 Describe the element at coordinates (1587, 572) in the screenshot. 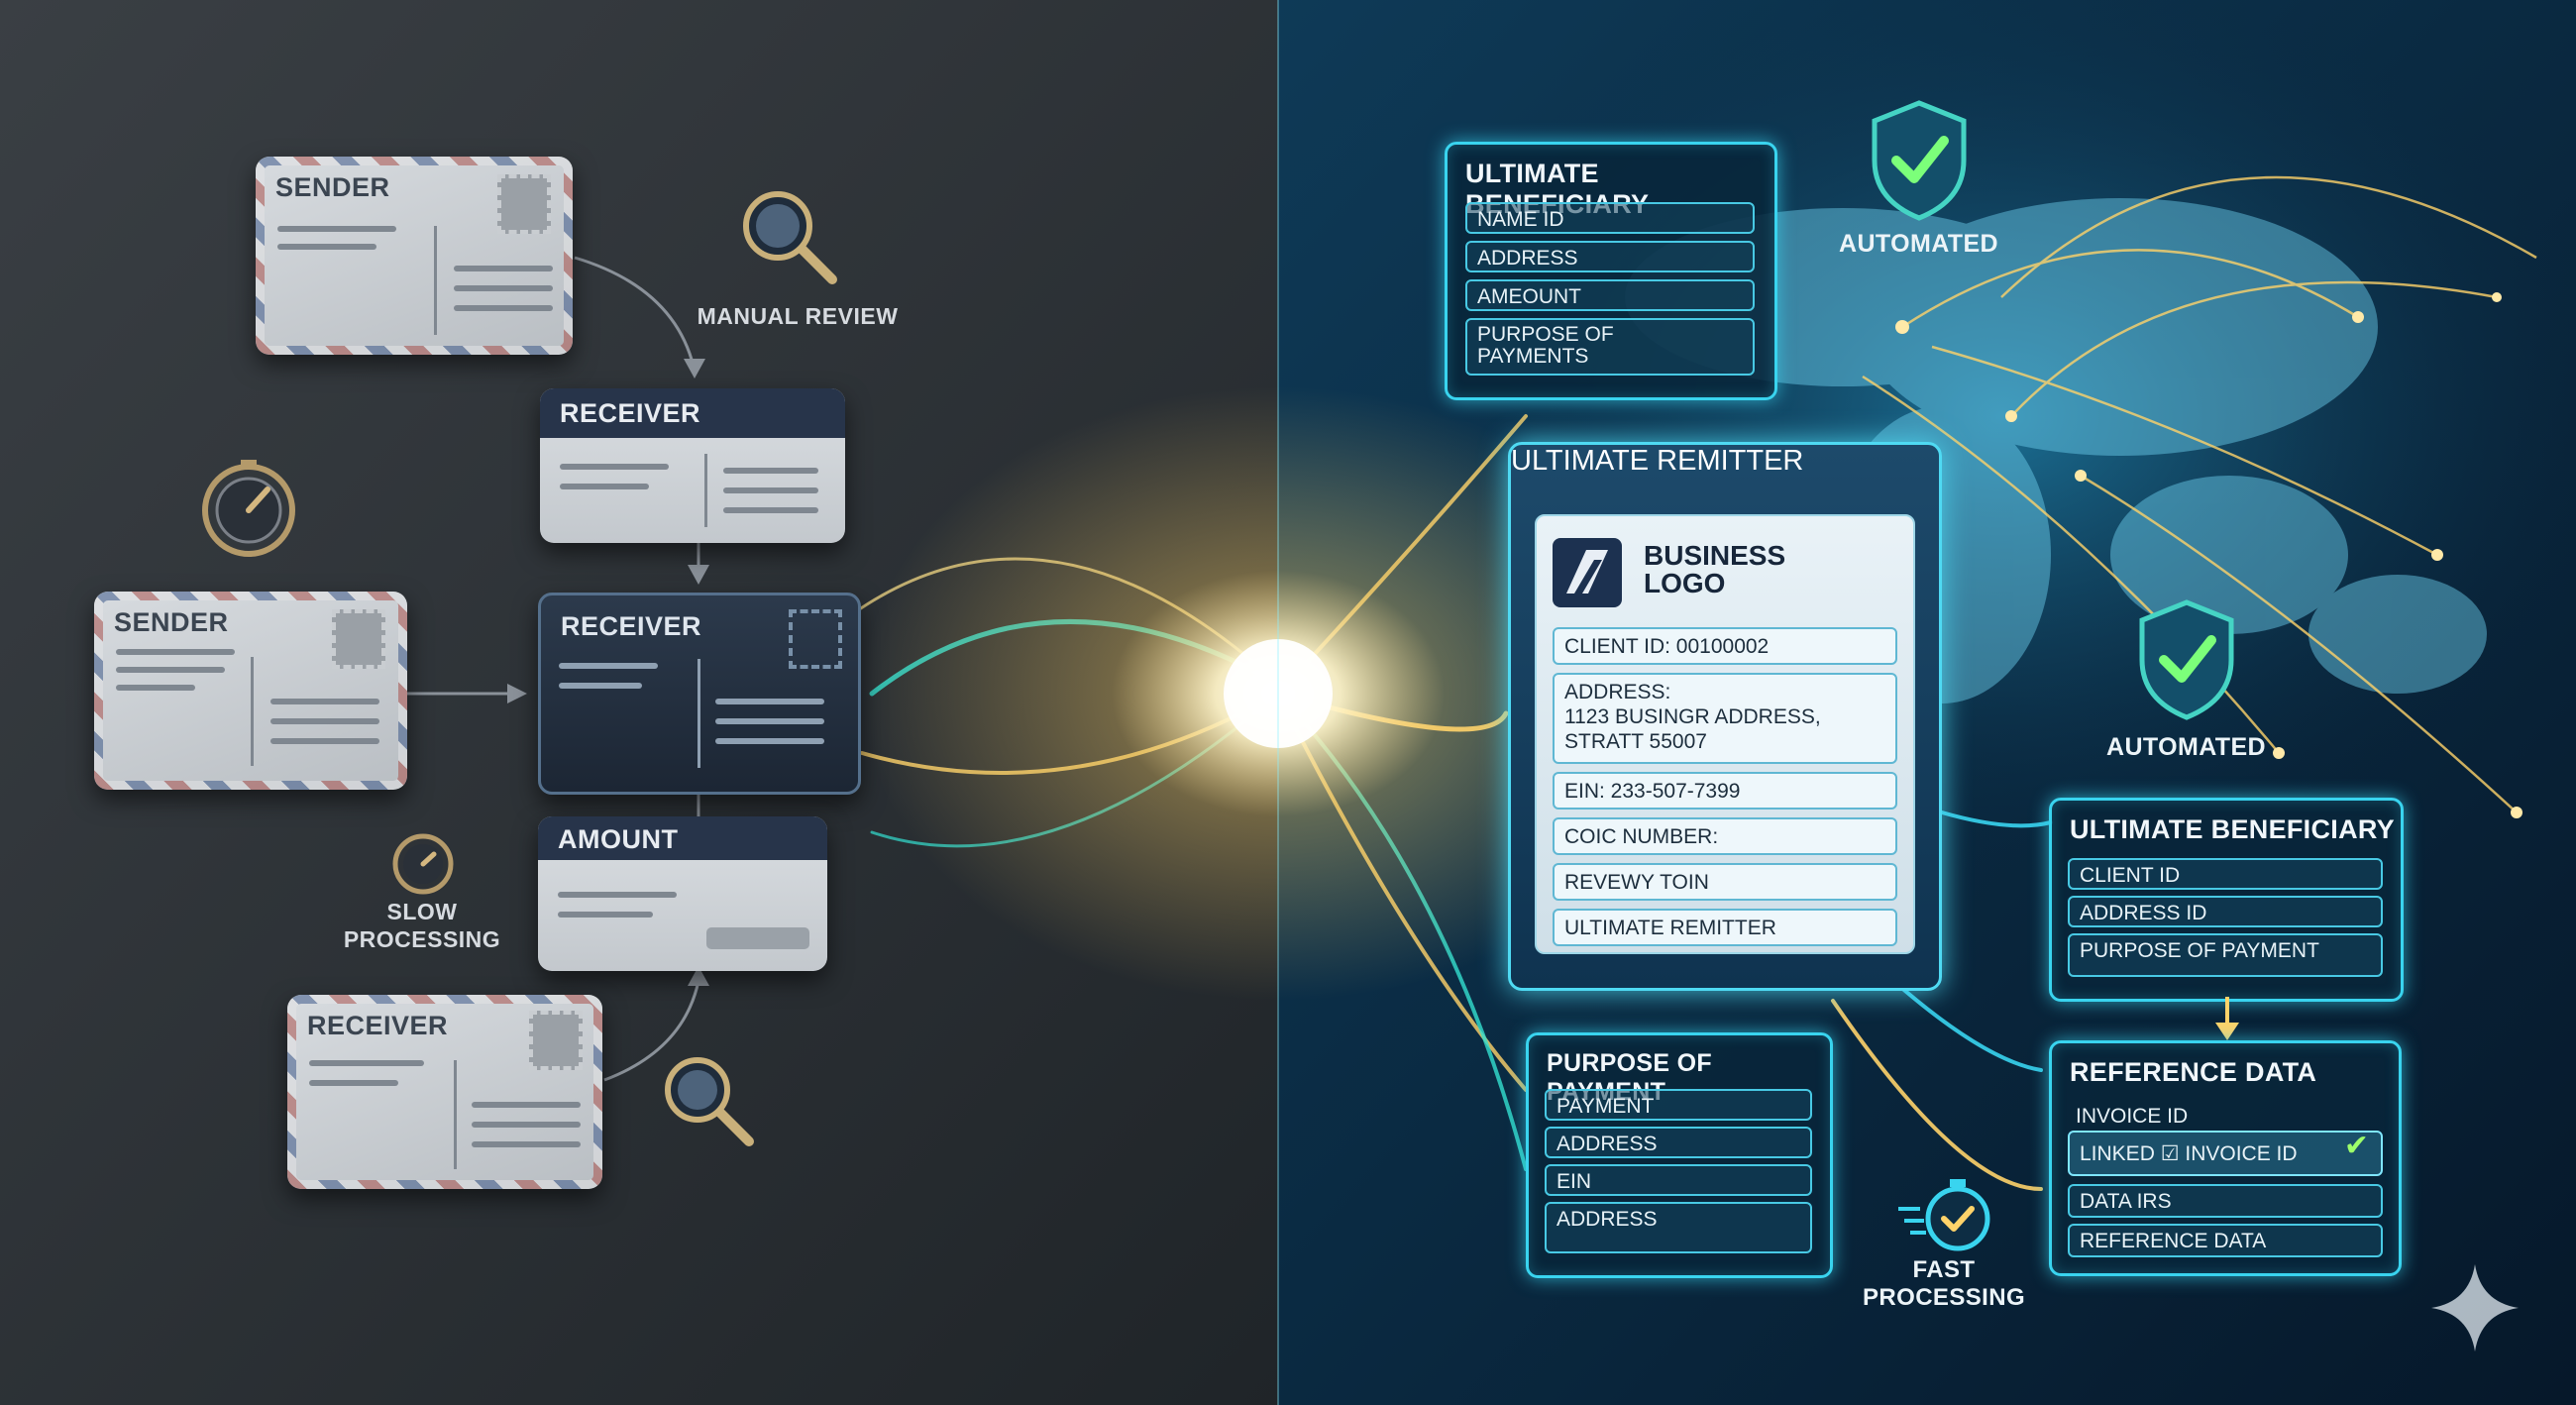

I see `business-logo-icon` at that location.